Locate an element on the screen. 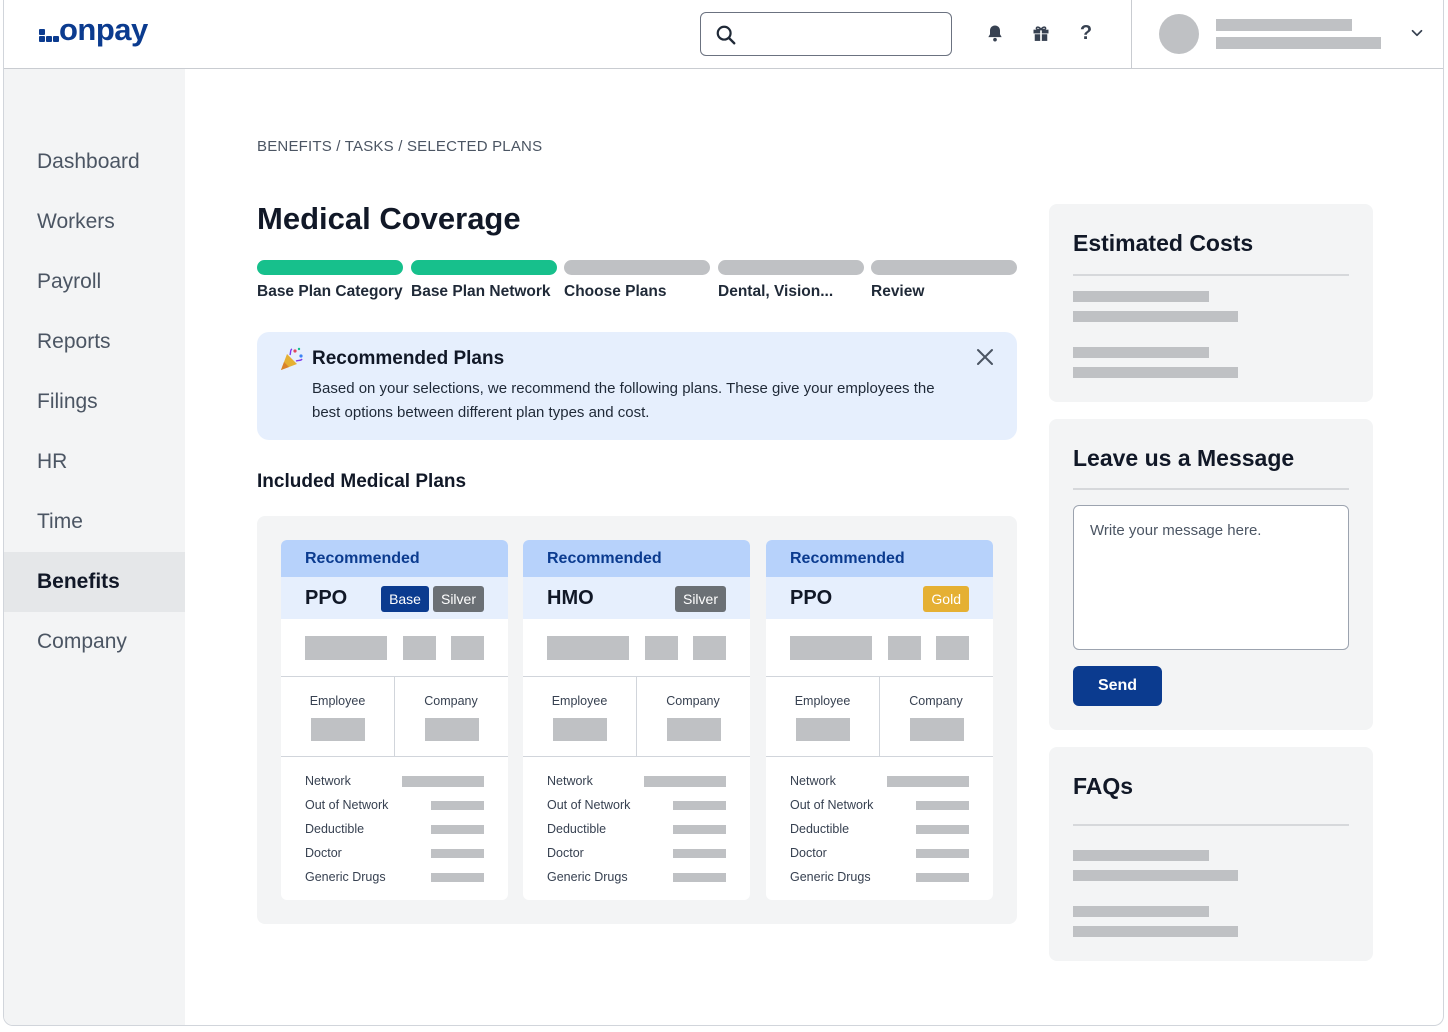 The width and height of the screenshot is (1448, 1032). message-panel: Leave us a Message Send is located at coordinates (1211, 574).